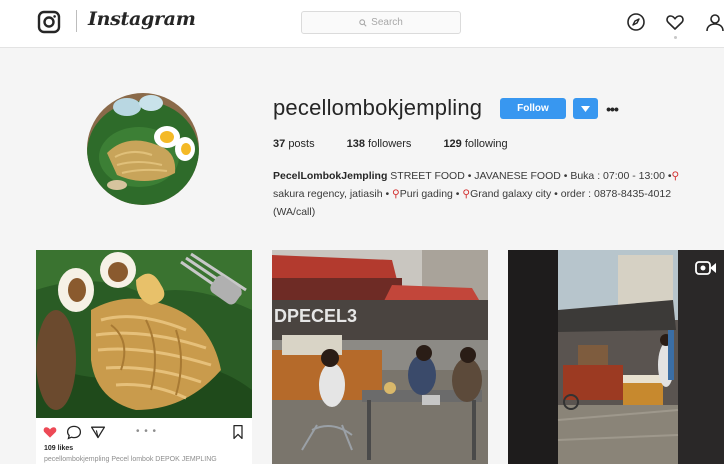 This screenshot has width=724, height=464. Describe the element at coordinates (143, 149) in the screenshot. I see `profile-avatar` at that location.